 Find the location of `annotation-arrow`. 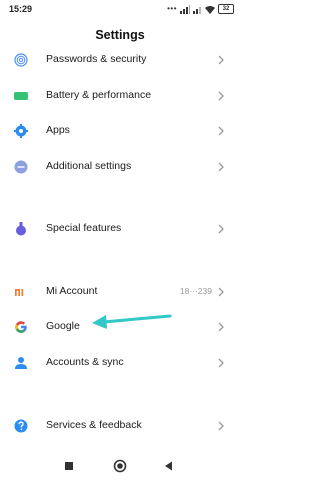

annotation-arrow is located at coordinates (132, 321).